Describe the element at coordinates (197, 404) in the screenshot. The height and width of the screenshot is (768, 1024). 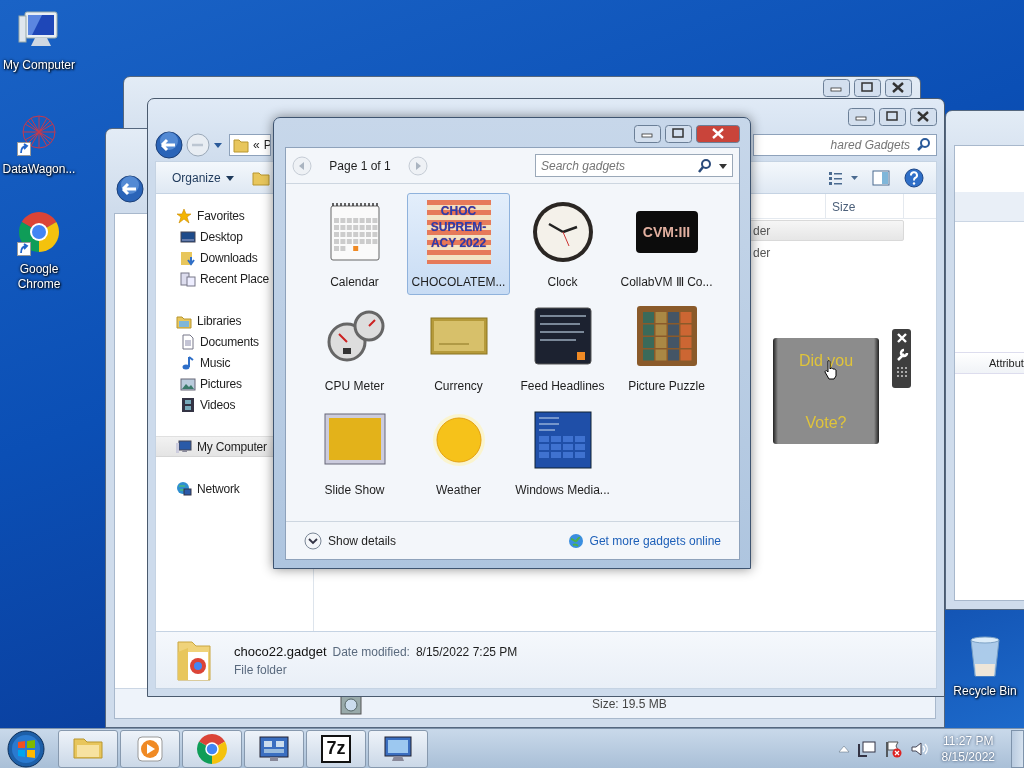
I see `nav-item: Videos` at that location.